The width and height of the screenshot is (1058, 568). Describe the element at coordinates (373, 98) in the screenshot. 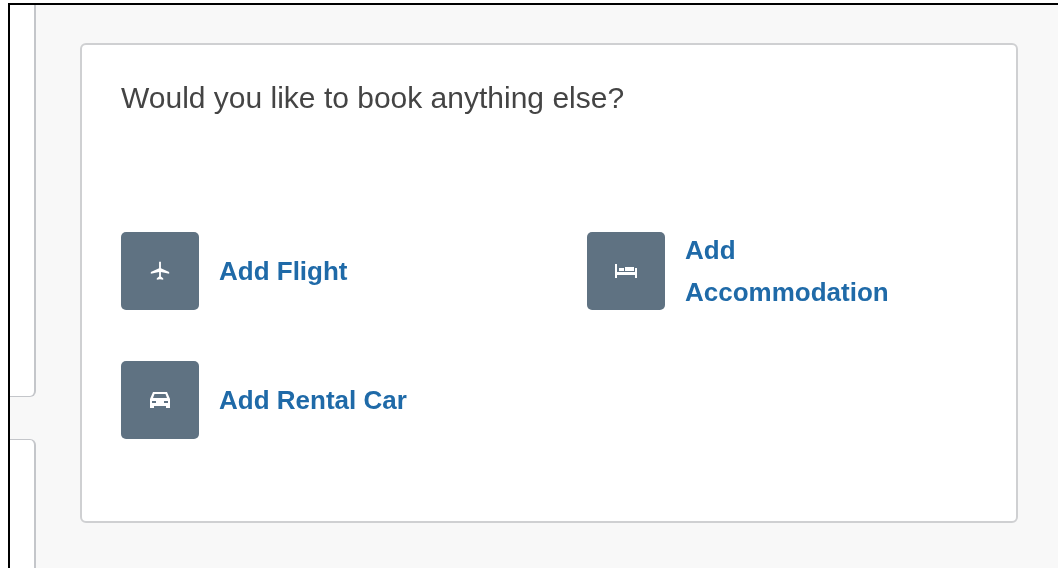

I see `card-heading: Would you like to book anything else?` at that location.